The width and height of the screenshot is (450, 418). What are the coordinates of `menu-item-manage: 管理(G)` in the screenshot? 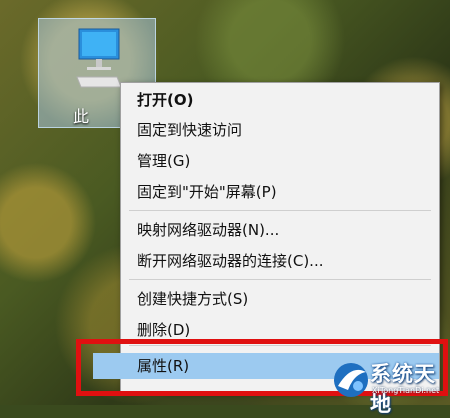 It's located at (280, 161).